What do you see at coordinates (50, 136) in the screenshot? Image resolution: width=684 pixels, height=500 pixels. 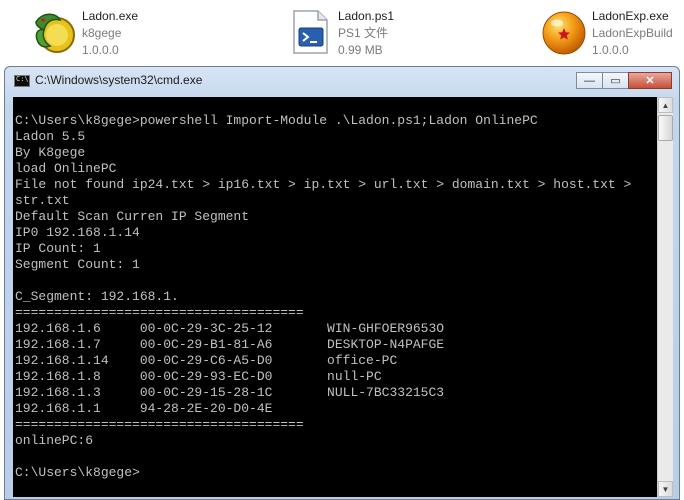 I see `console-line: Ladon 5.5` at bounding box center [50, 136].